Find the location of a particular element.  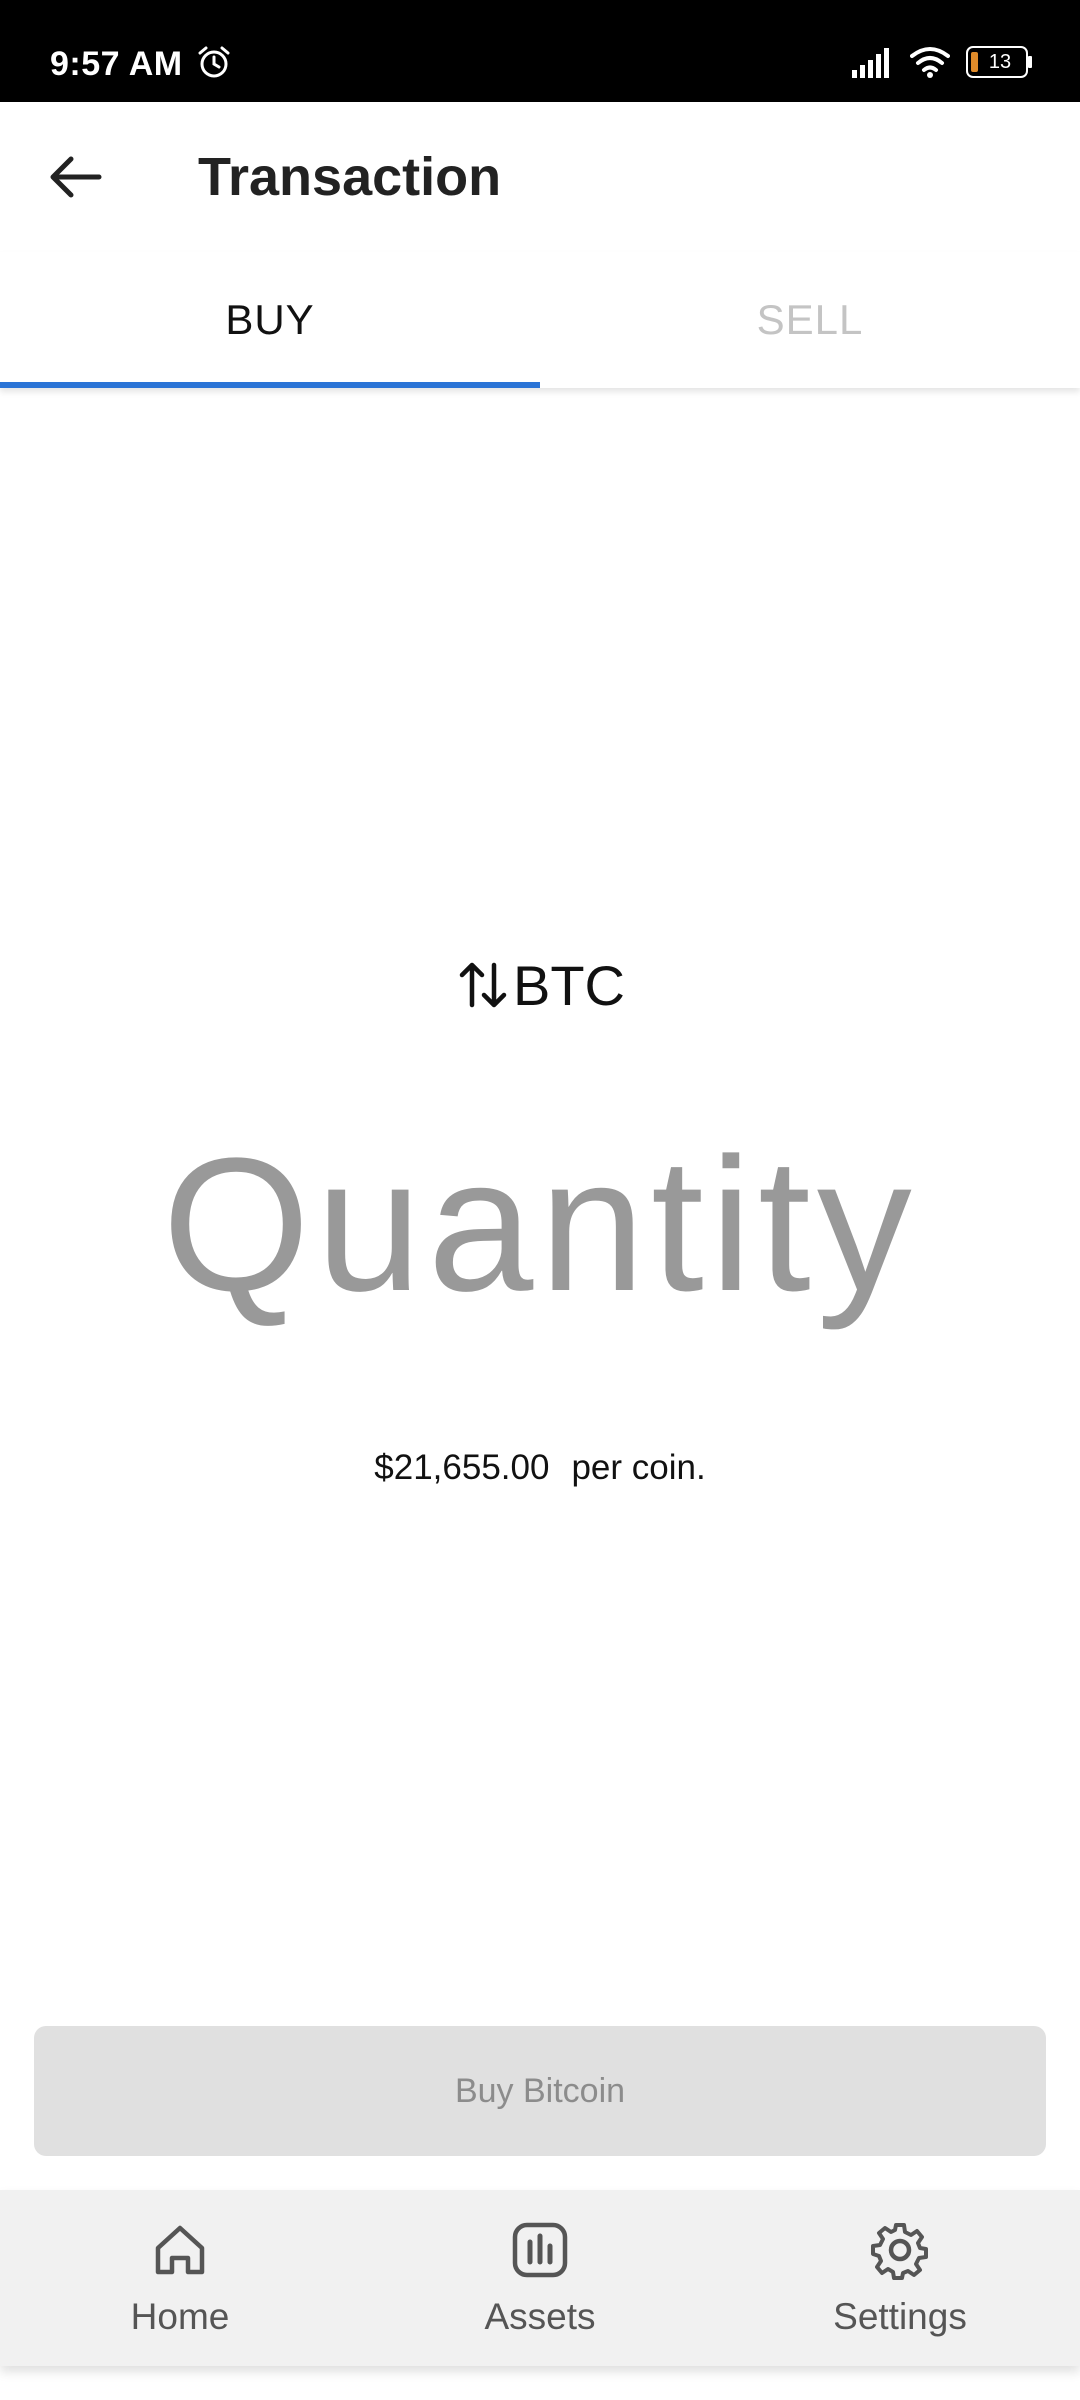

nav-settings-label: Settings is located at coordinates (900, 2316).